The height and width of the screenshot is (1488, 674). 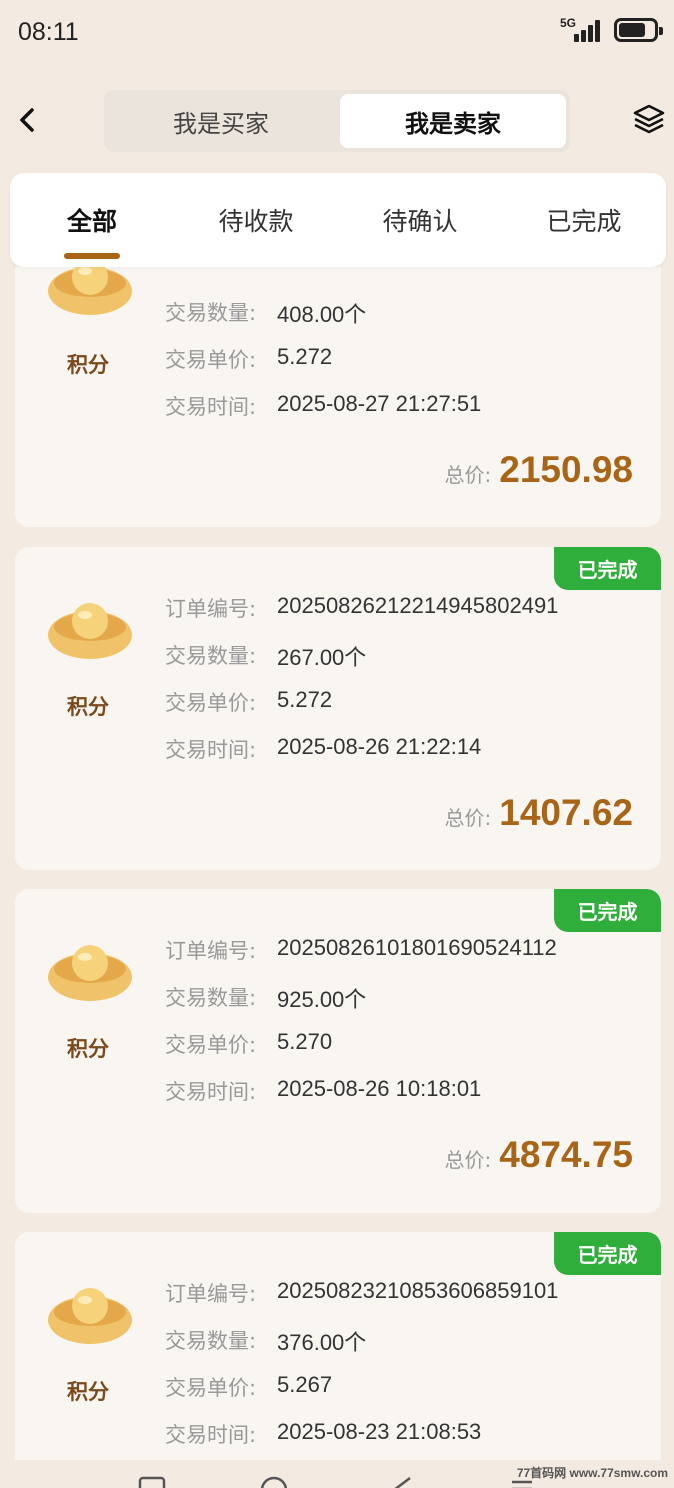 What do you see at coordinates (379, 1088) in the screenshot?
I see `time-value: 2025-08-26 10:18:01` at bounding box center [379, 1088].